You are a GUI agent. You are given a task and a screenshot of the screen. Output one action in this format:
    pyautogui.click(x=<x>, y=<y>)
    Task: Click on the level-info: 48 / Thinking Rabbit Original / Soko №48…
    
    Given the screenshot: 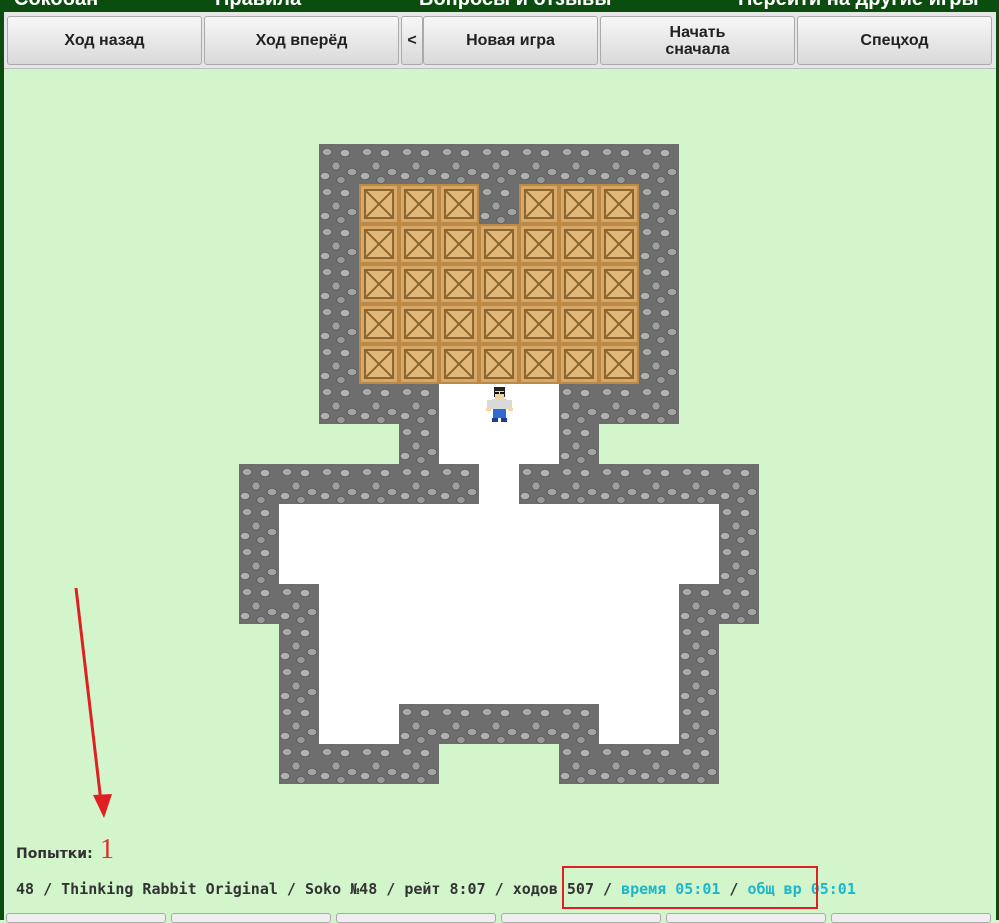 What is the action you would take?
    pyautogui.click(x=319, y=889)
    